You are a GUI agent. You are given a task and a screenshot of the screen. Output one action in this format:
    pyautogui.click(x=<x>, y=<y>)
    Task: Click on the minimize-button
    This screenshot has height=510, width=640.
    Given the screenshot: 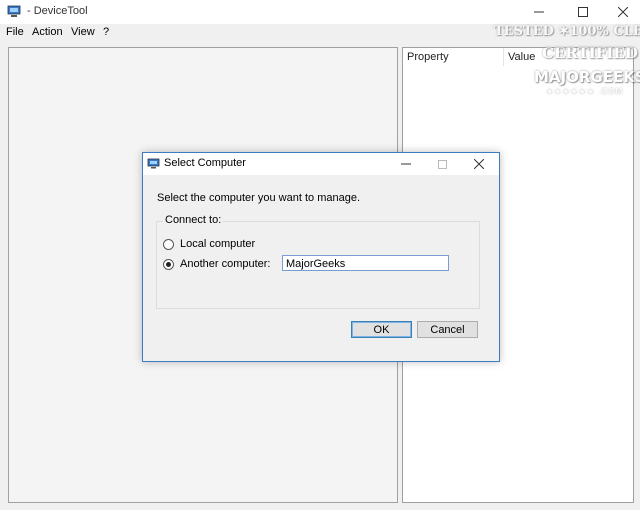 What is the action you would take?
    pyautogui.click(x=539, y=12)
    